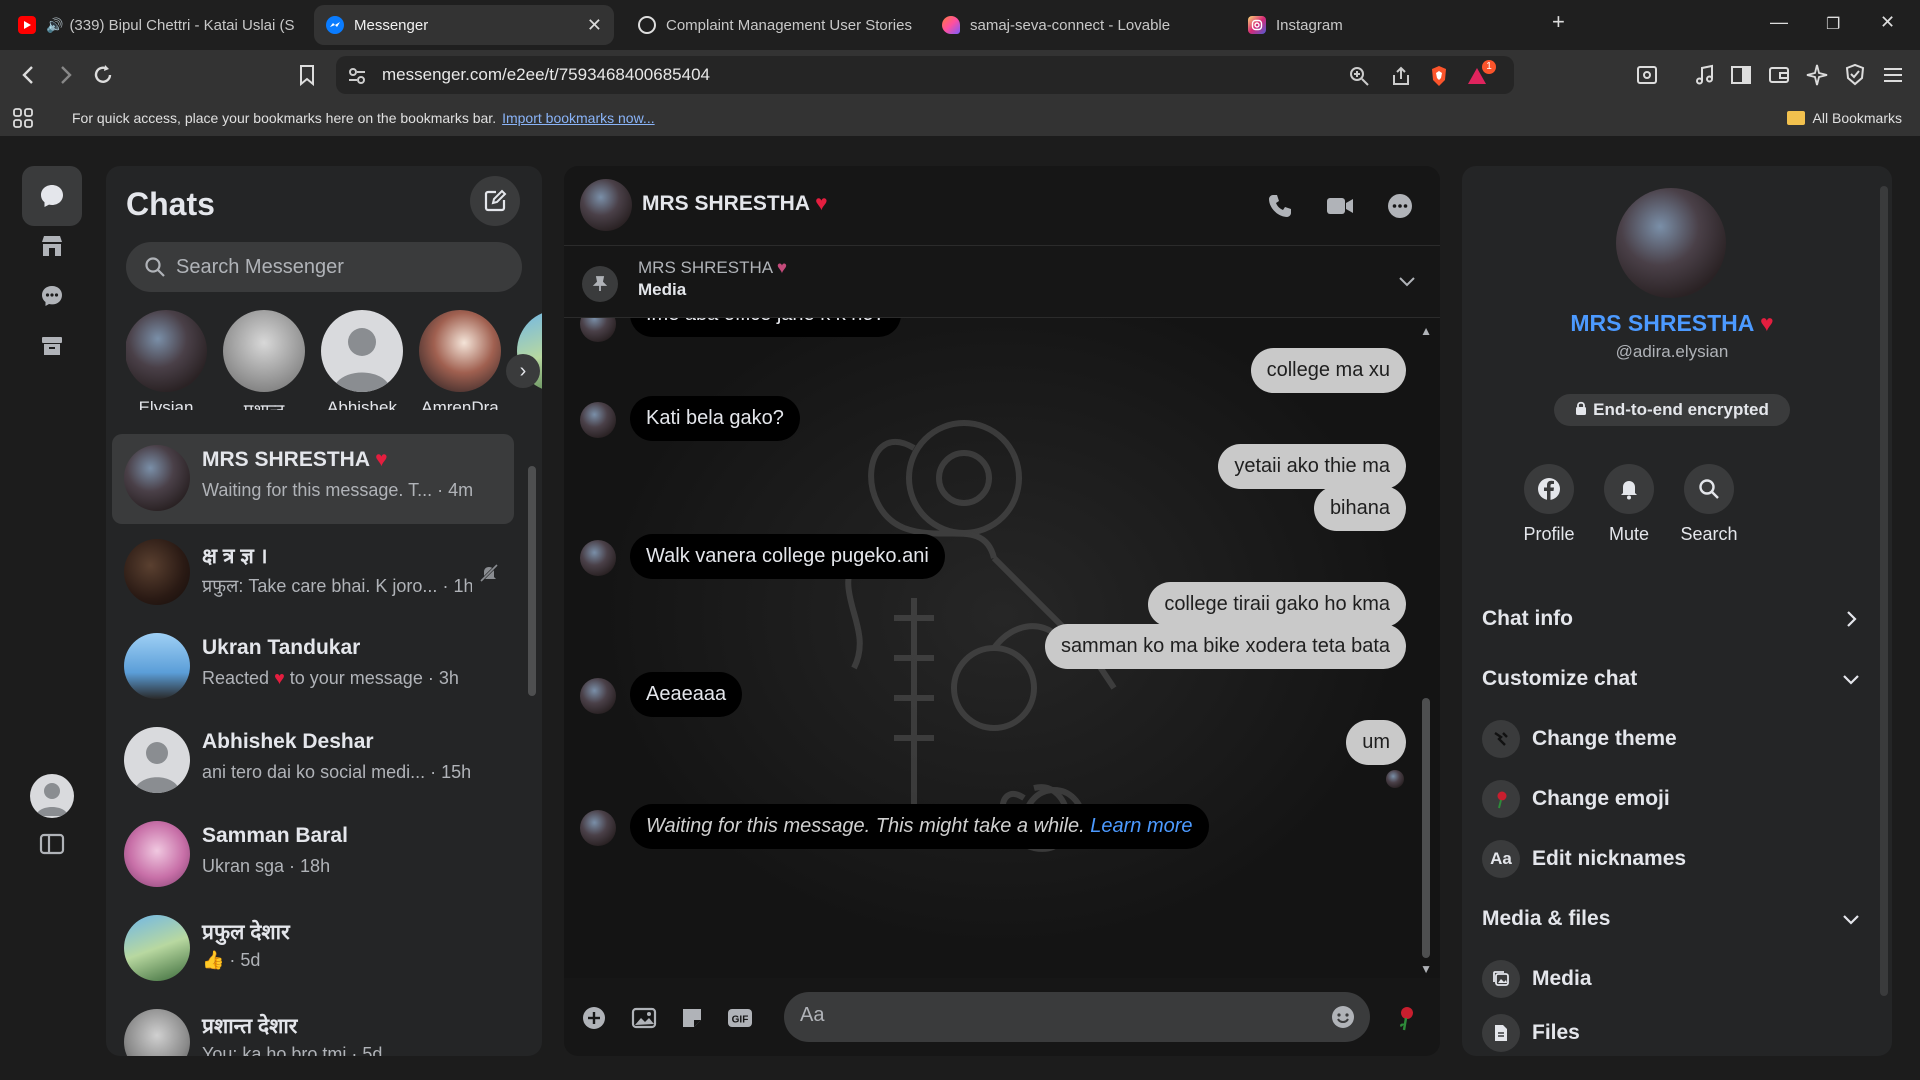 The height and width of the screenshot is (1080, 1920). Describe the element at coordinates (735, 204) in the screenshot. I see `conversation-title: MRS SHRESTHA ♥` at that location.